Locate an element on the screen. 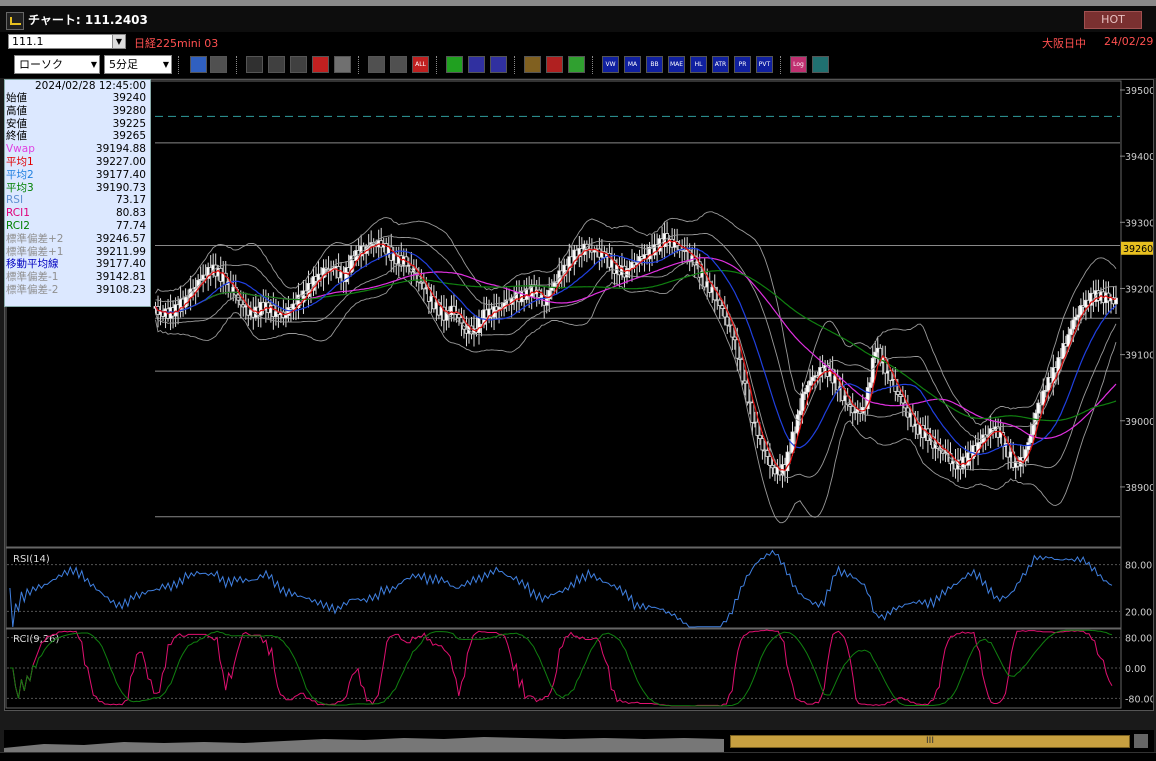 The image size is (1156, 761). data-row: 終値 39265 is located at coordinates (77, 136).